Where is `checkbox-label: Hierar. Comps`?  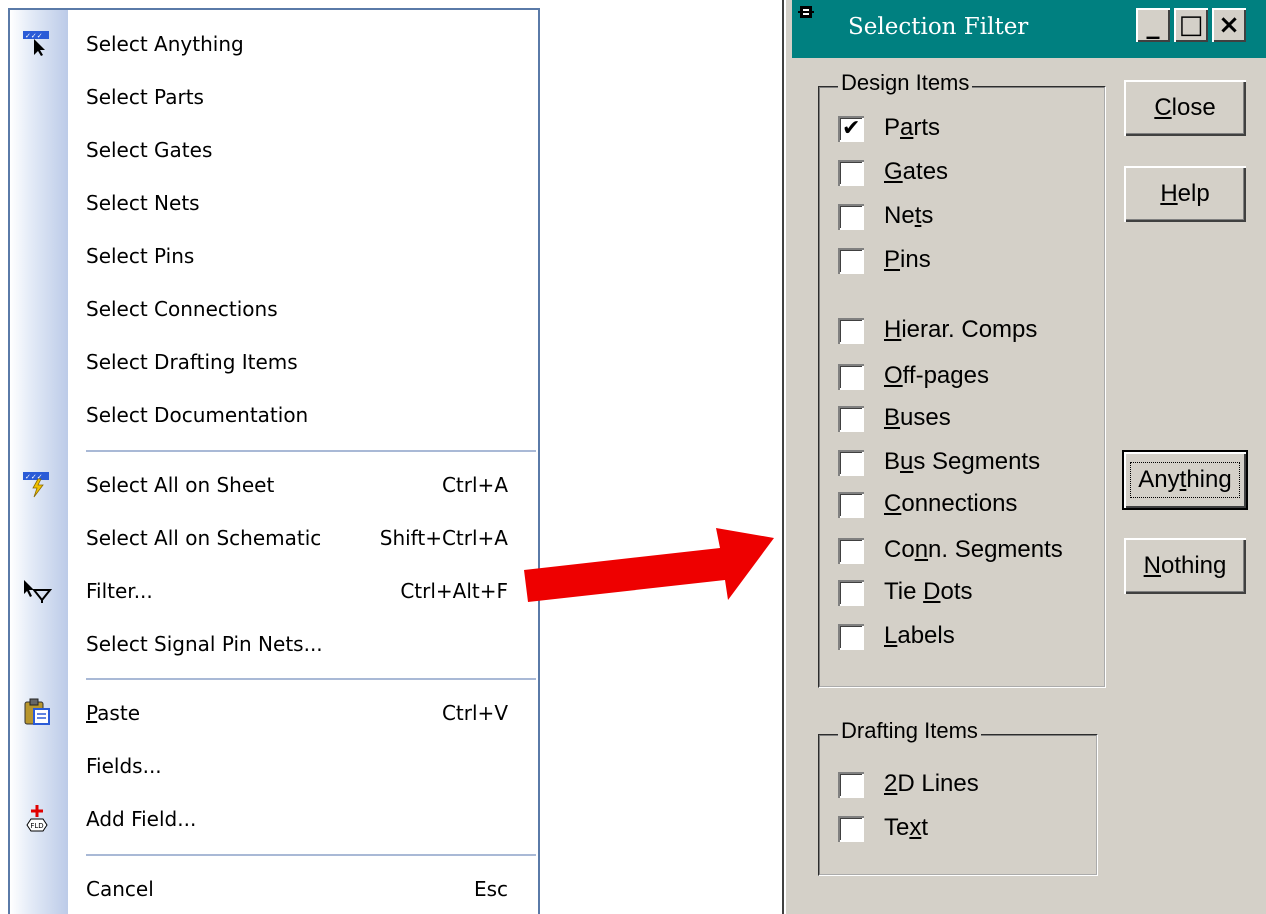 checkbox-label: Hierar. Comps is located at coordinates (961, 329).